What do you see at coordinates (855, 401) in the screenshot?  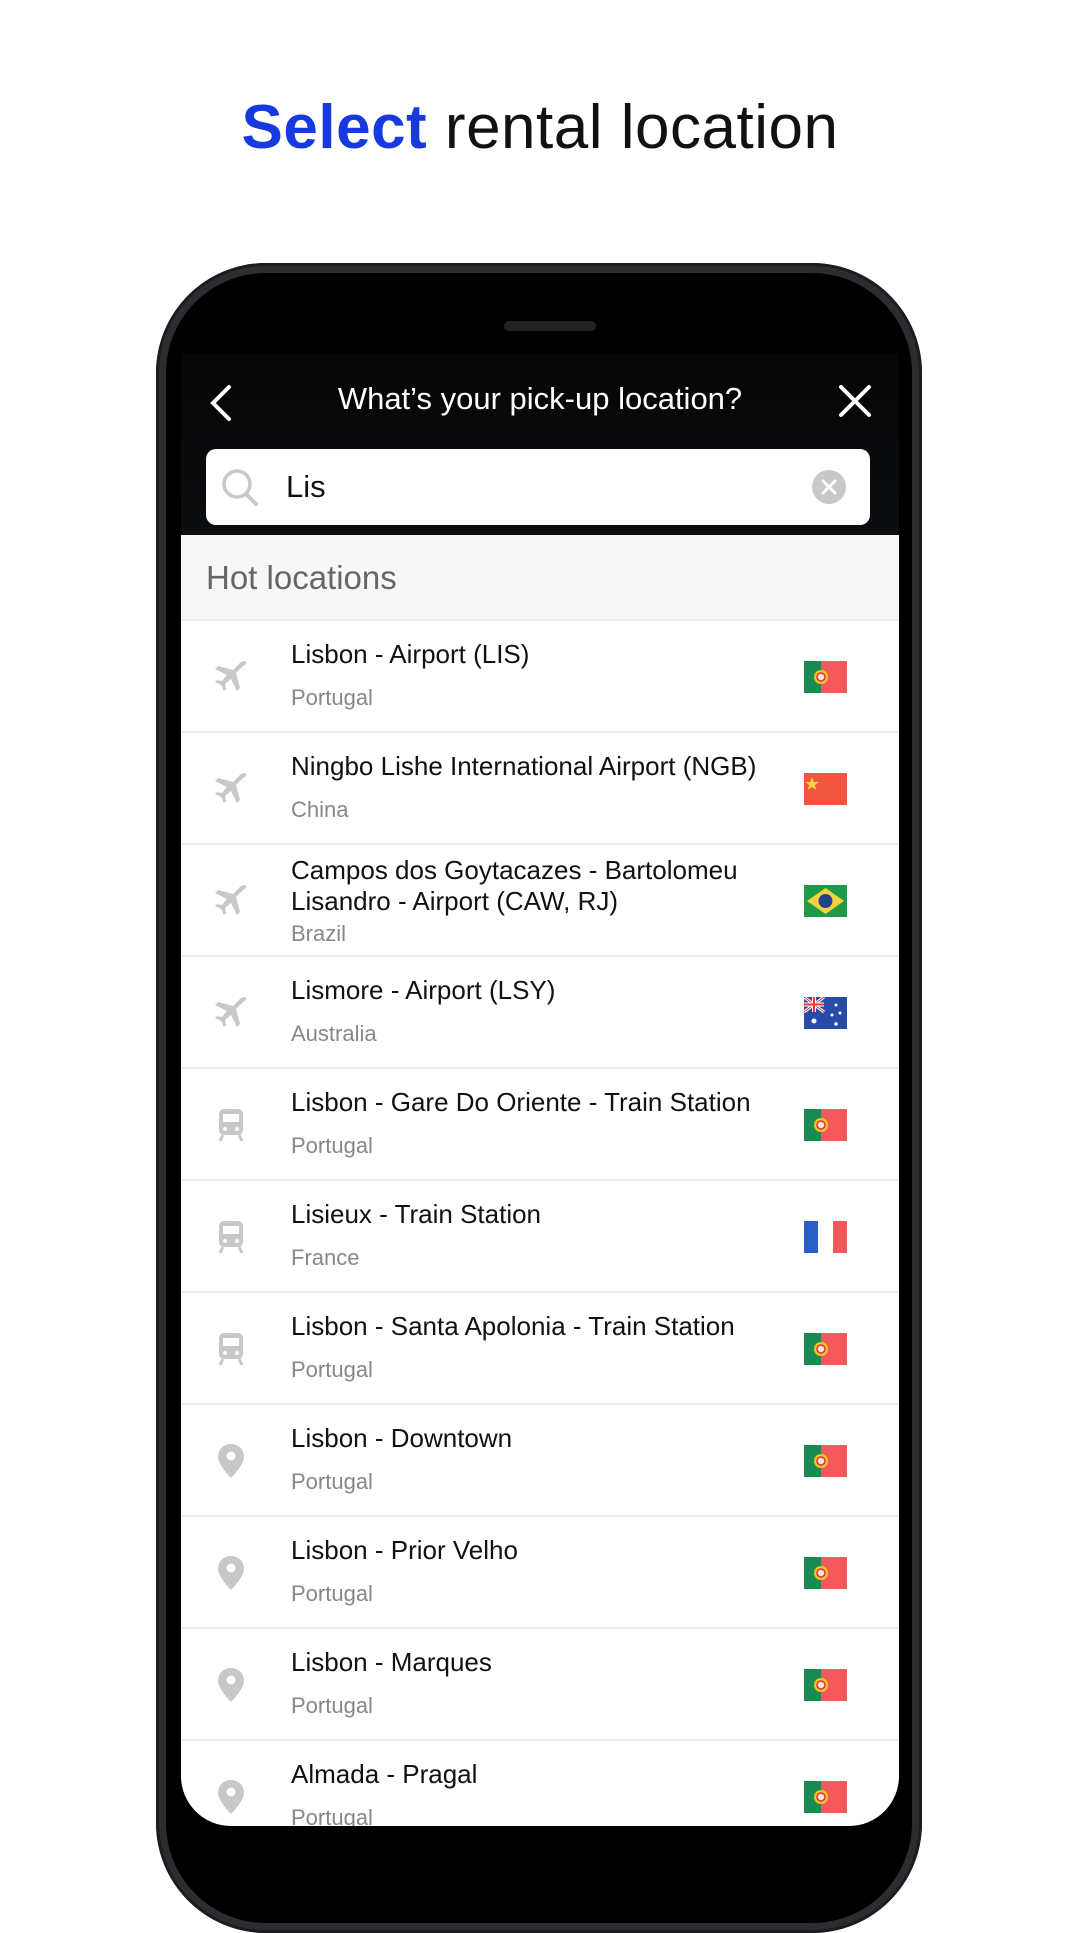 I see `close-icon` at bounding box center [855, 401].